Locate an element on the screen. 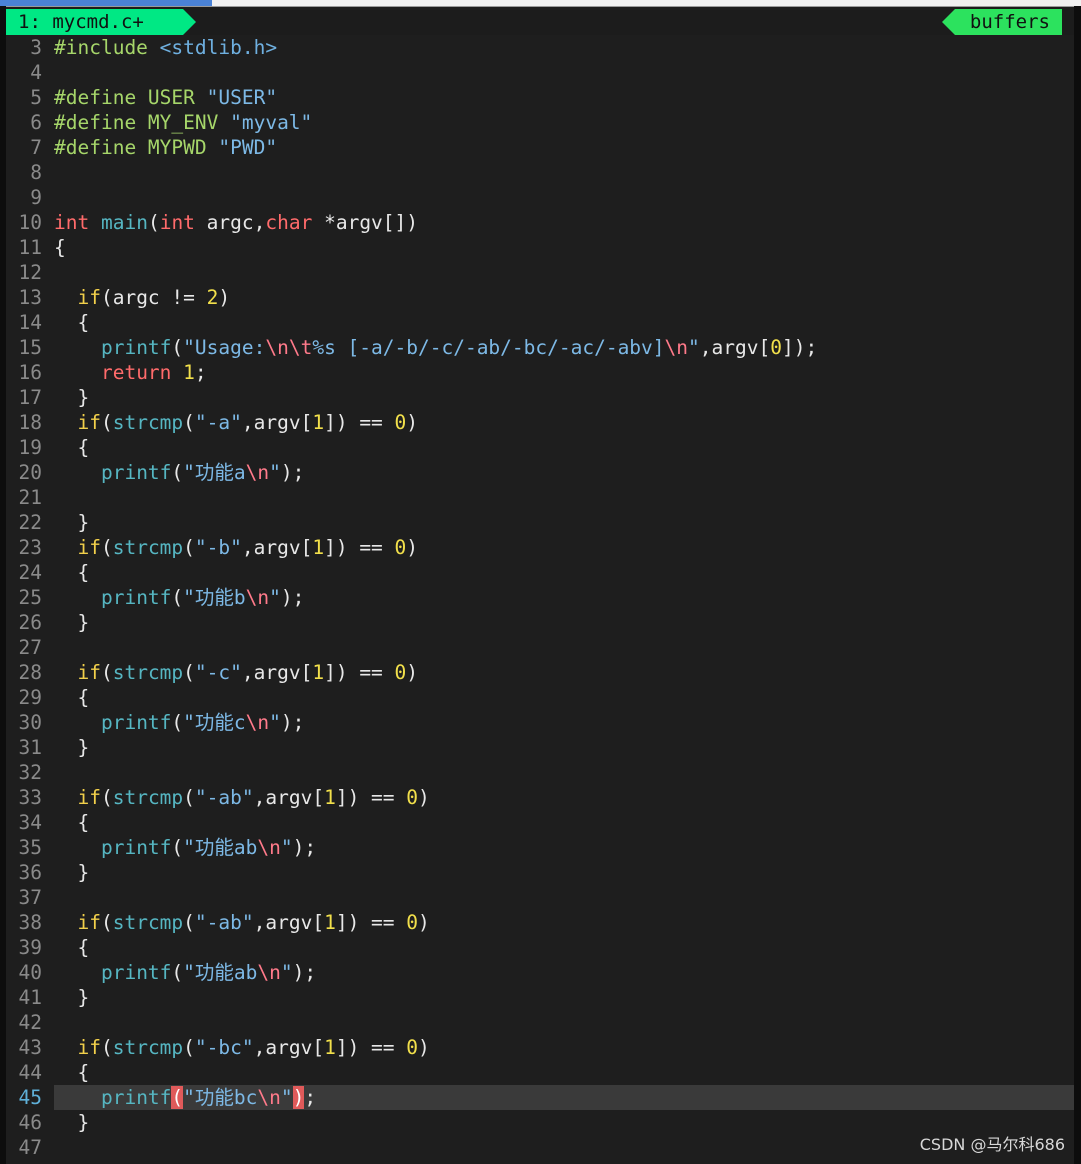 This screenshot has height=1164, width=1081. code-line: 9 is located at coordinates (540, 197).